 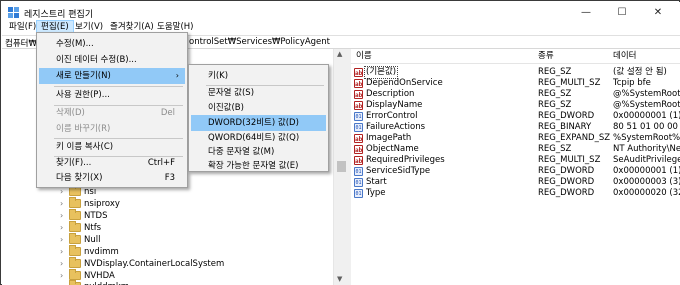 What do you see at coordinates (258, 166) in the screenshot?
I see `menu-item-new-expandable-string: 확장 가능한 문자열 값(E)` at bounding box center [258, 166].